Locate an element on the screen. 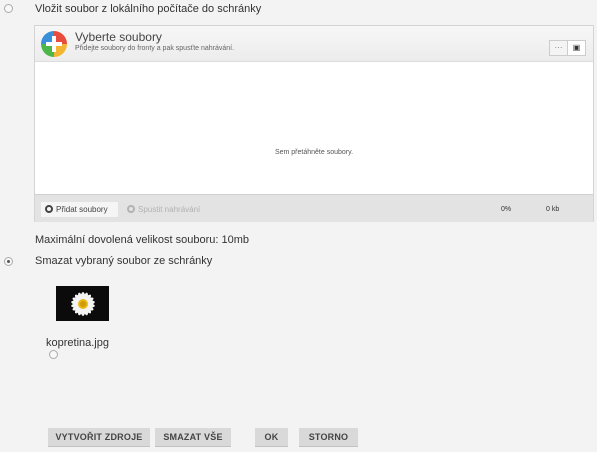  upload-progress: 0% is located at coordinates (506, 209).